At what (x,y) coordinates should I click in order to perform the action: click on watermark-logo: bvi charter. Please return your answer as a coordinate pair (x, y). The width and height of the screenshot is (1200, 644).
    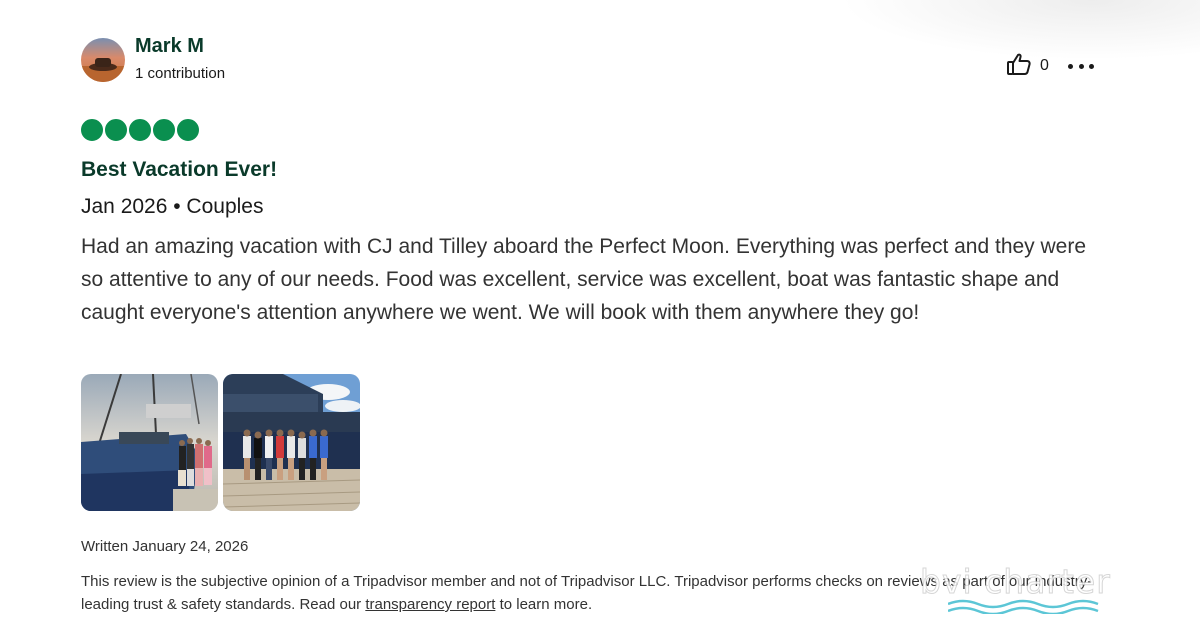
    Looking at the image, I should click on (1050, 586).